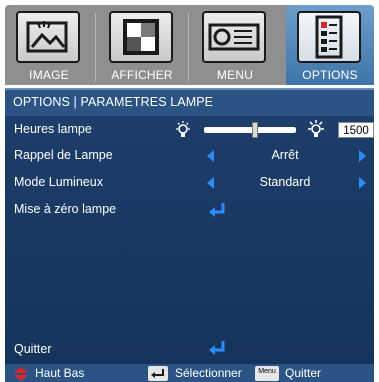  I want to click on brightness-mode-value: Standard, so click(285, 182).